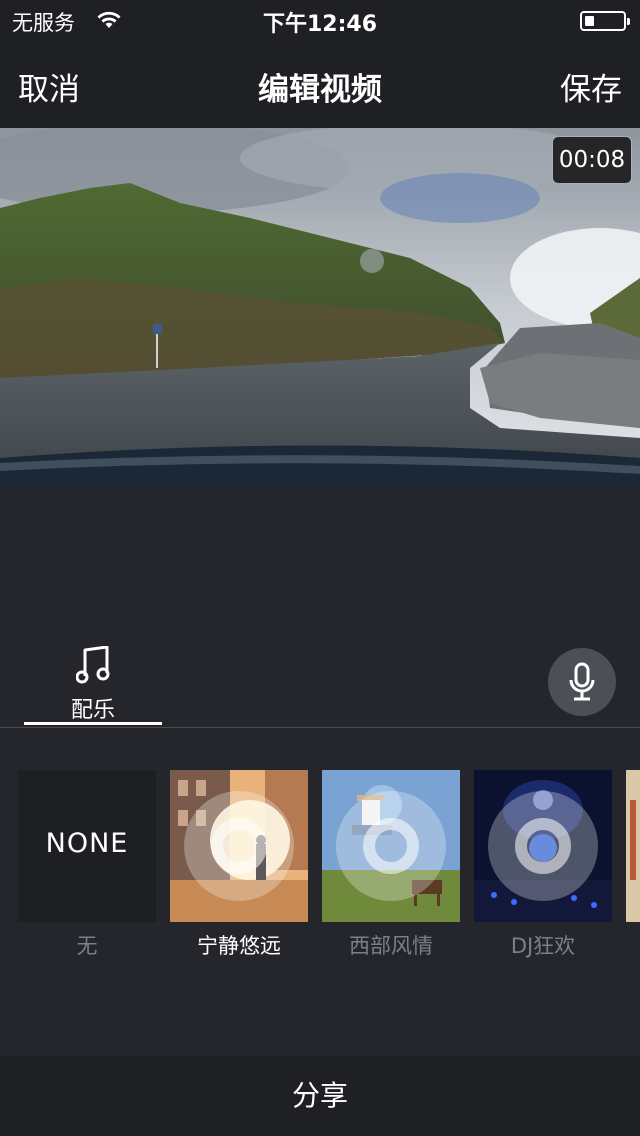 The width and height of the screenshot is (640, 1136). I want to click on track-label: 无, so click(87, 946).